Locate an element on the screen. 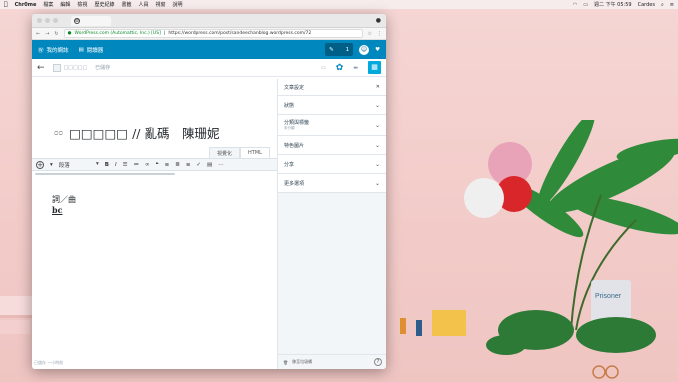  pencil-icon: ✎ is located at coordinates (331, 49).